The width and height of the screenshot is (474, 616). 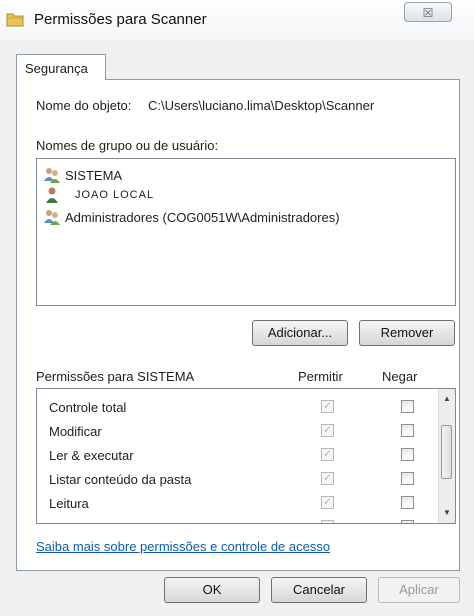 I want to click on folder-icon, so click(x=15, y=20).